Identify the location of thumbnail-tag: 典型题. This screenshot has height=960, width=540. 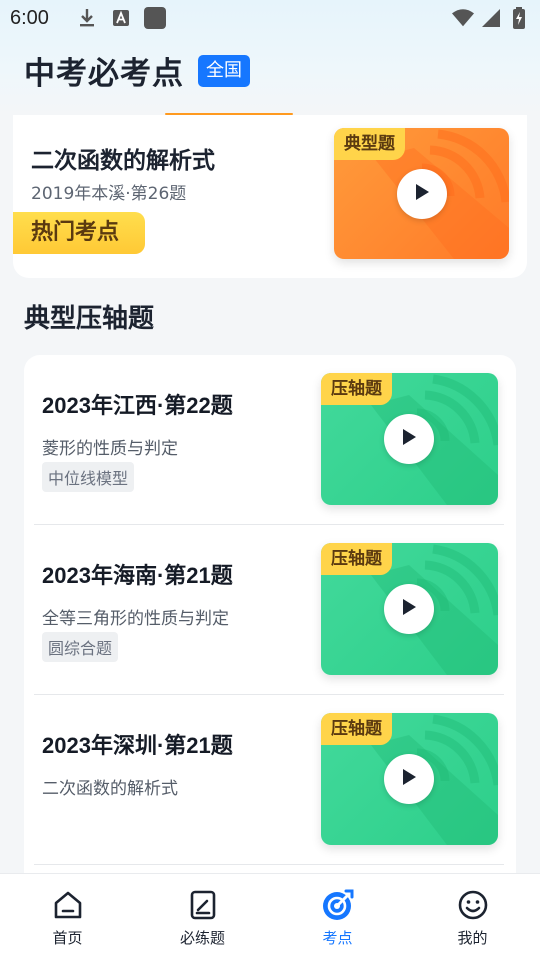
(369, 144).